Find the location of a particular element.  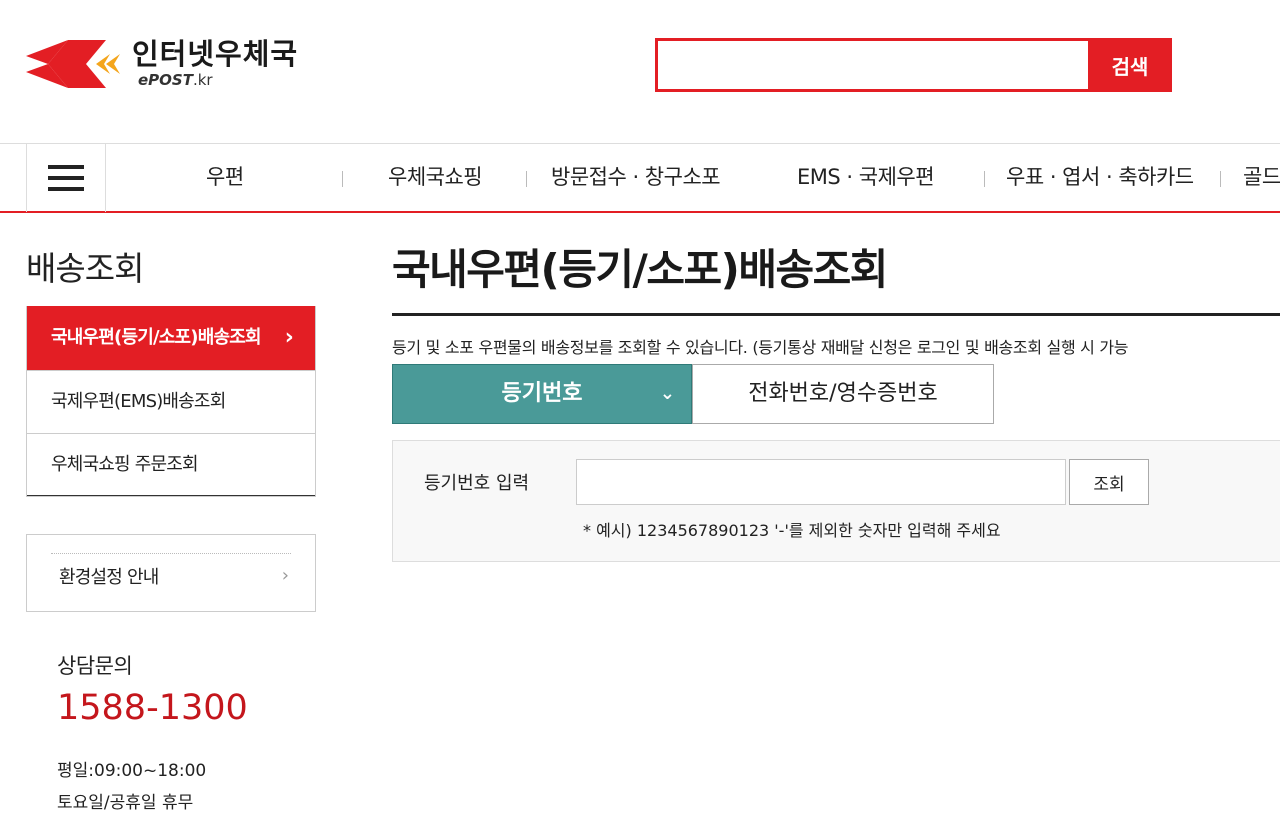

site-search: 검색 is located at coordinates (913, 65).